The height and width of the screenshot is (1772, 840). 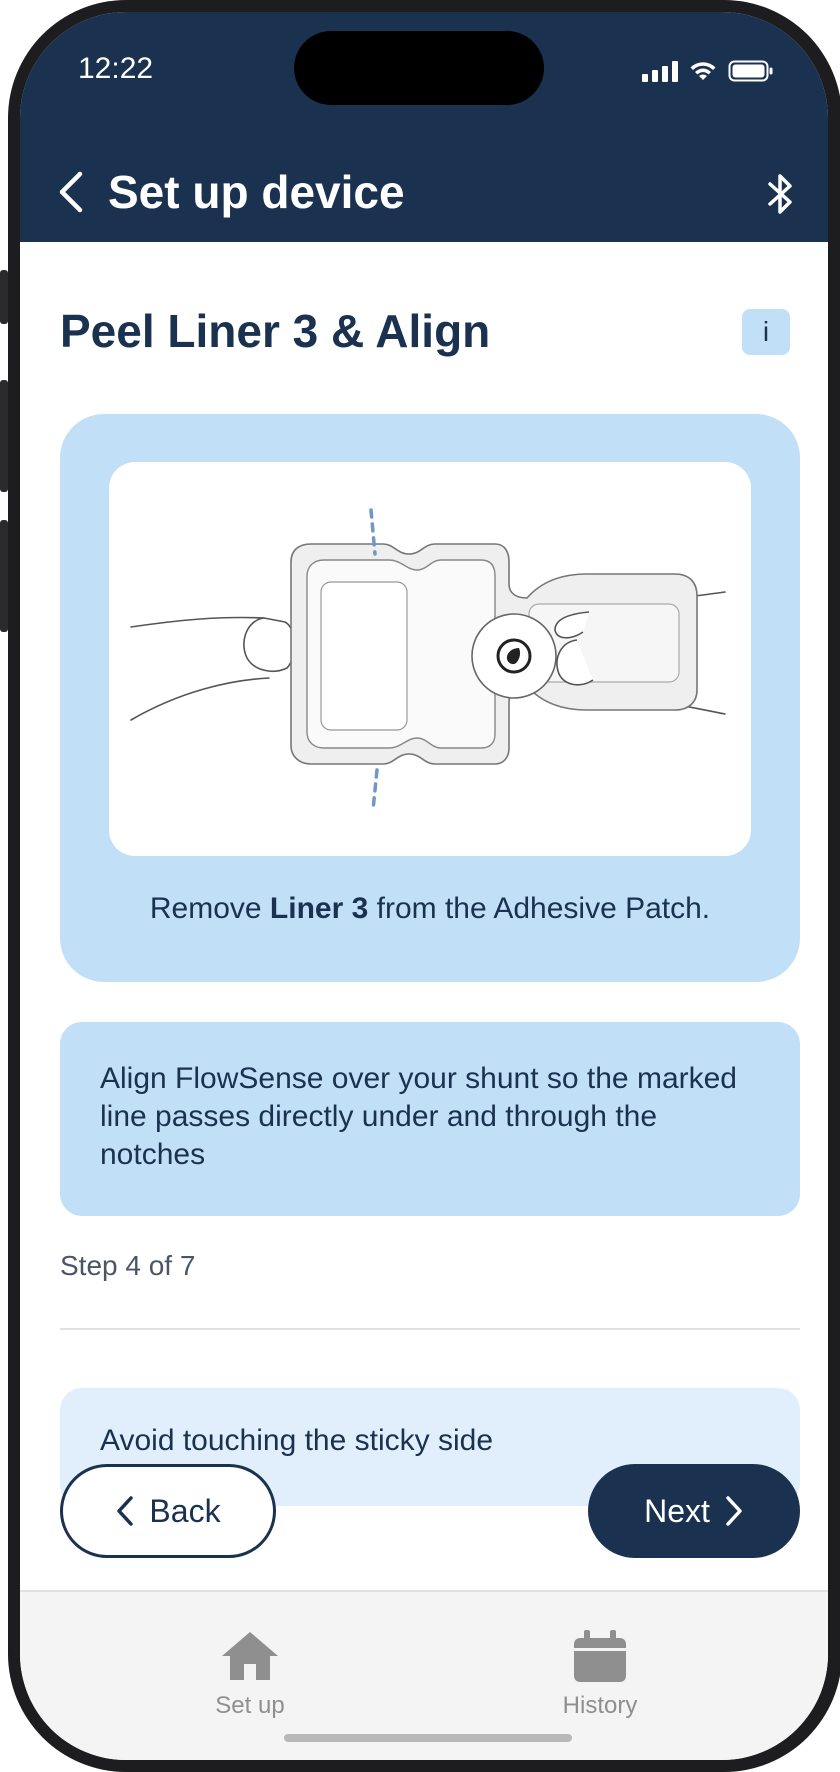 What do you see at coordinates (4, 297) in the screenshot?
I see `action-button` at bounding box center [4, 297].